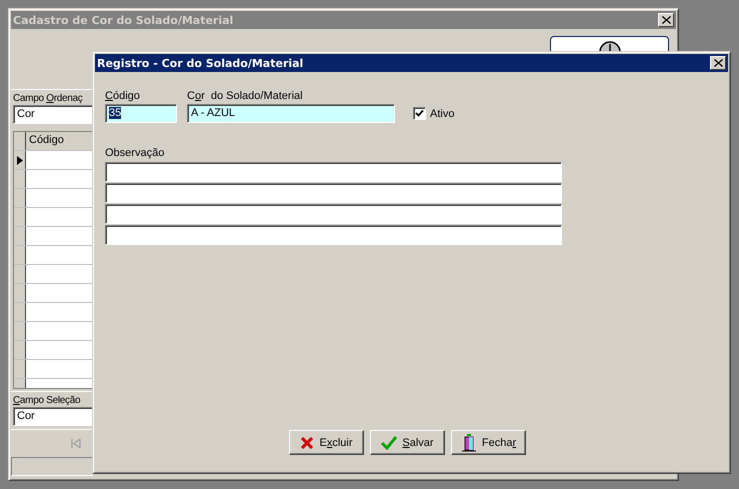 This screenshot has height=489, width=739. Describe the element at coordinates (141, 113) in the screenshot. I see `code-field: 35` at that location.